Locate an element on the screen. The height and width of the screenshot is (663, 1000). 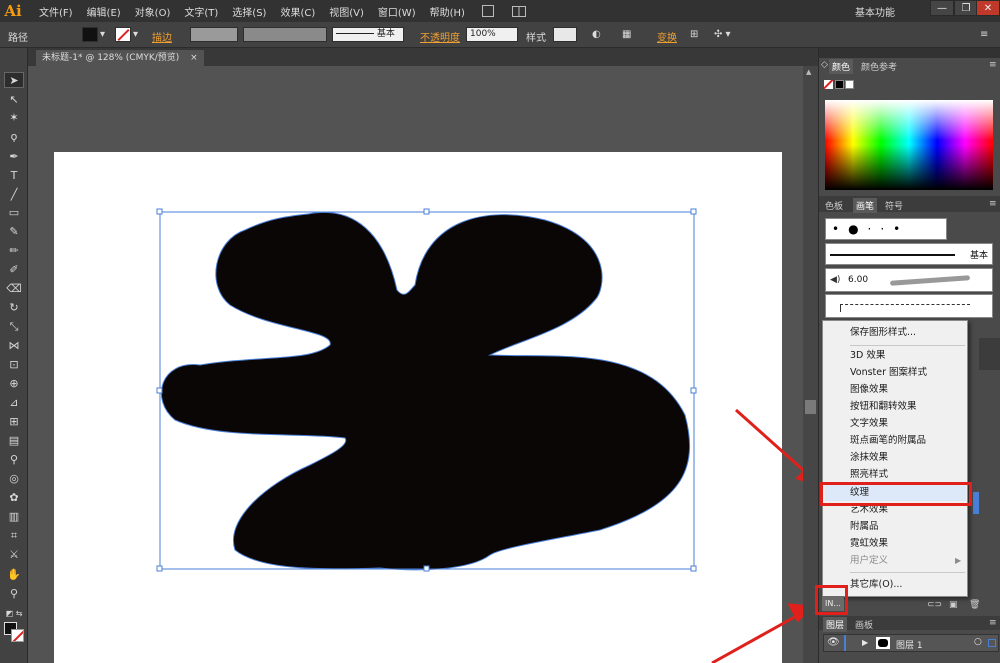
basic-brush-row: 基本 is located at coordinates (909, 254).